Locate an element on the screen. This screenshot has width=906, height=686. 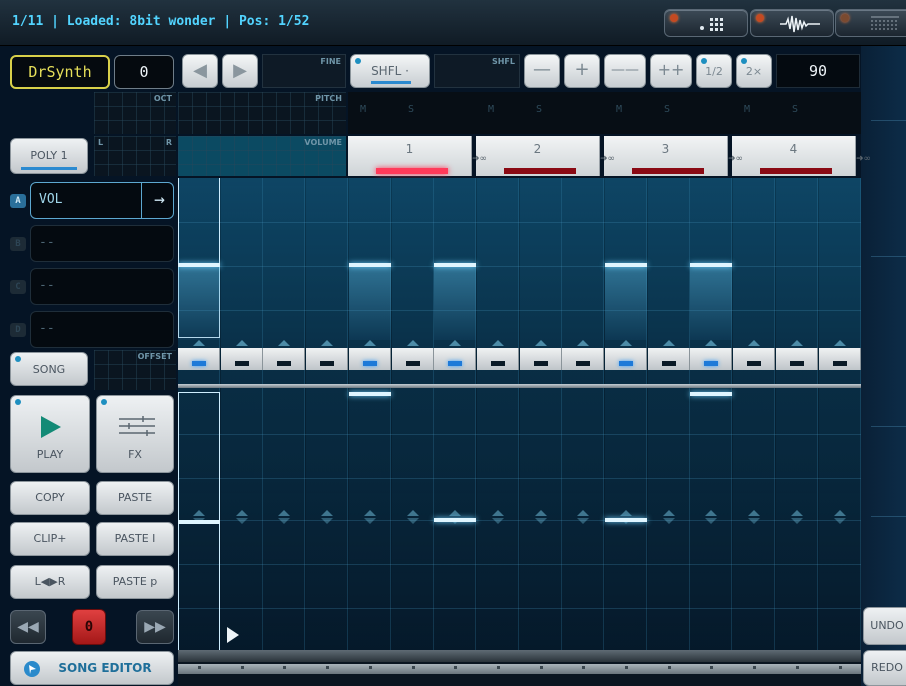
undo-button: UNDO is located at coordinates (884, 626).